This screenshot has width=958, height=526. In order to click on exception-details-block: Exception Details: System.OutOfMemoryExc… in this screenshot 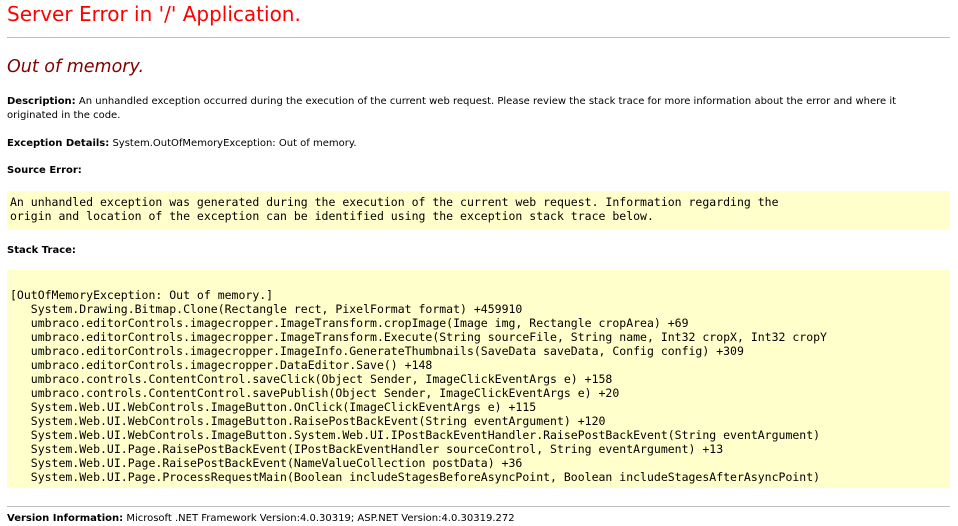, I will do `click(182, 144)`.